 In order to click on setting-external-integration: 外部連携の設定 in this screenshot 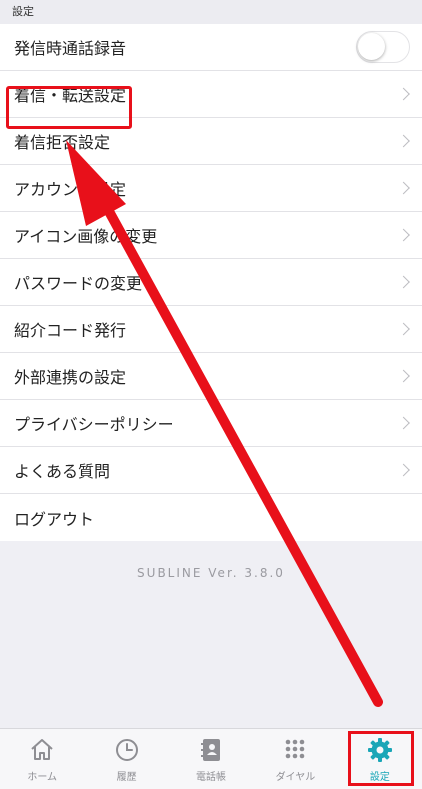, I will do `click(211, 376)`.